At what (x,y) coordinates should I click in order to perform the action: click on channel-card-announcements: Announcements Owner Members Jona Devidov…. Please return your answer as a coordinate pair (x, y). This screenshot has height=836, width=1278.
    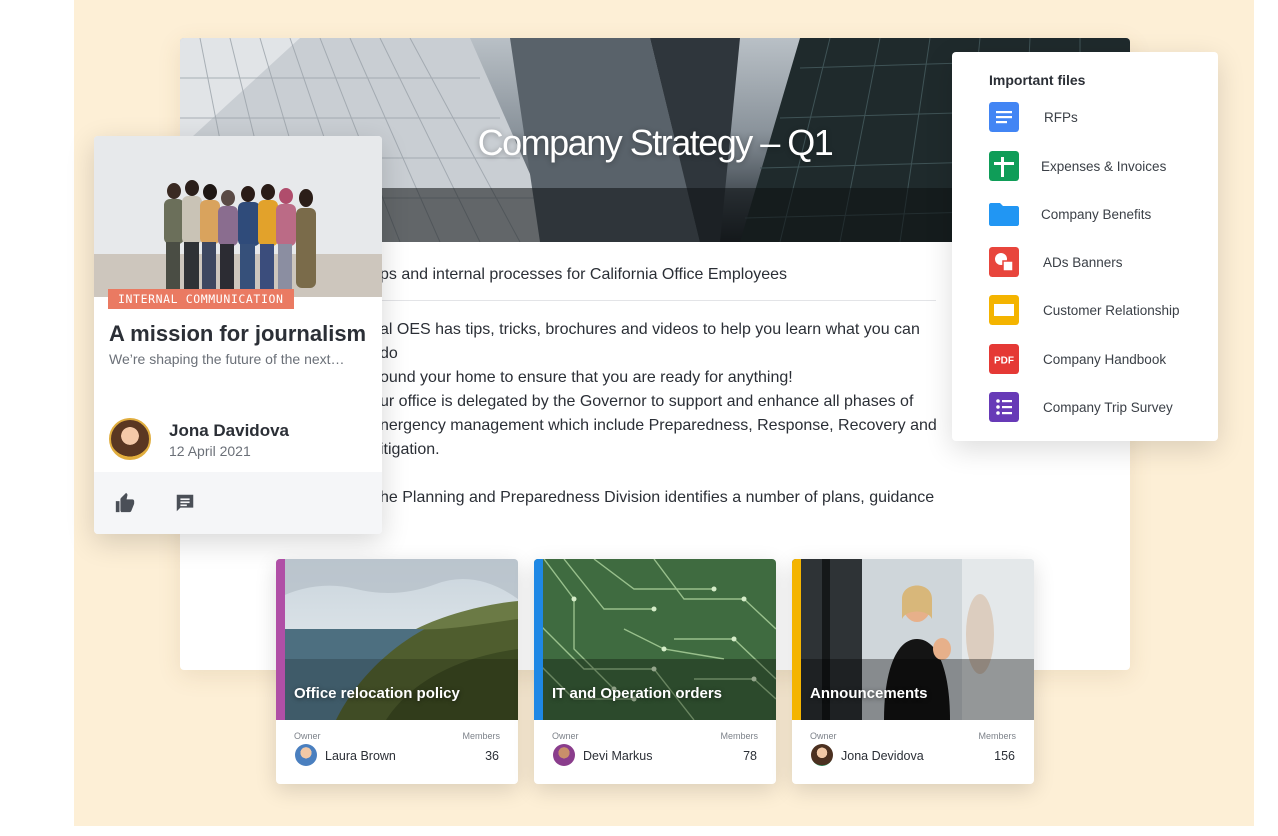
    Looking at the image, I should click on (913, 671).